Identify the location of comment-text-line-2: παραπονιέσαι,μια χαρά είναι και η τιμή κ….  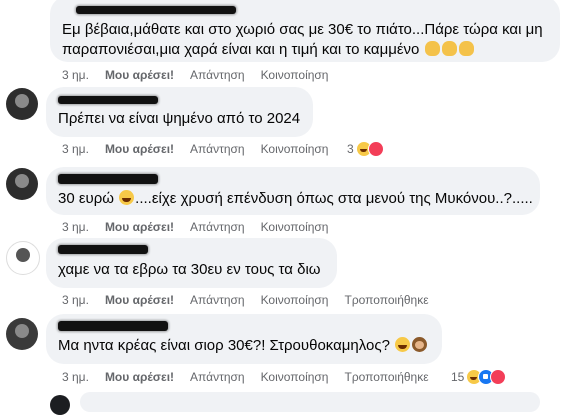
(305, 50).